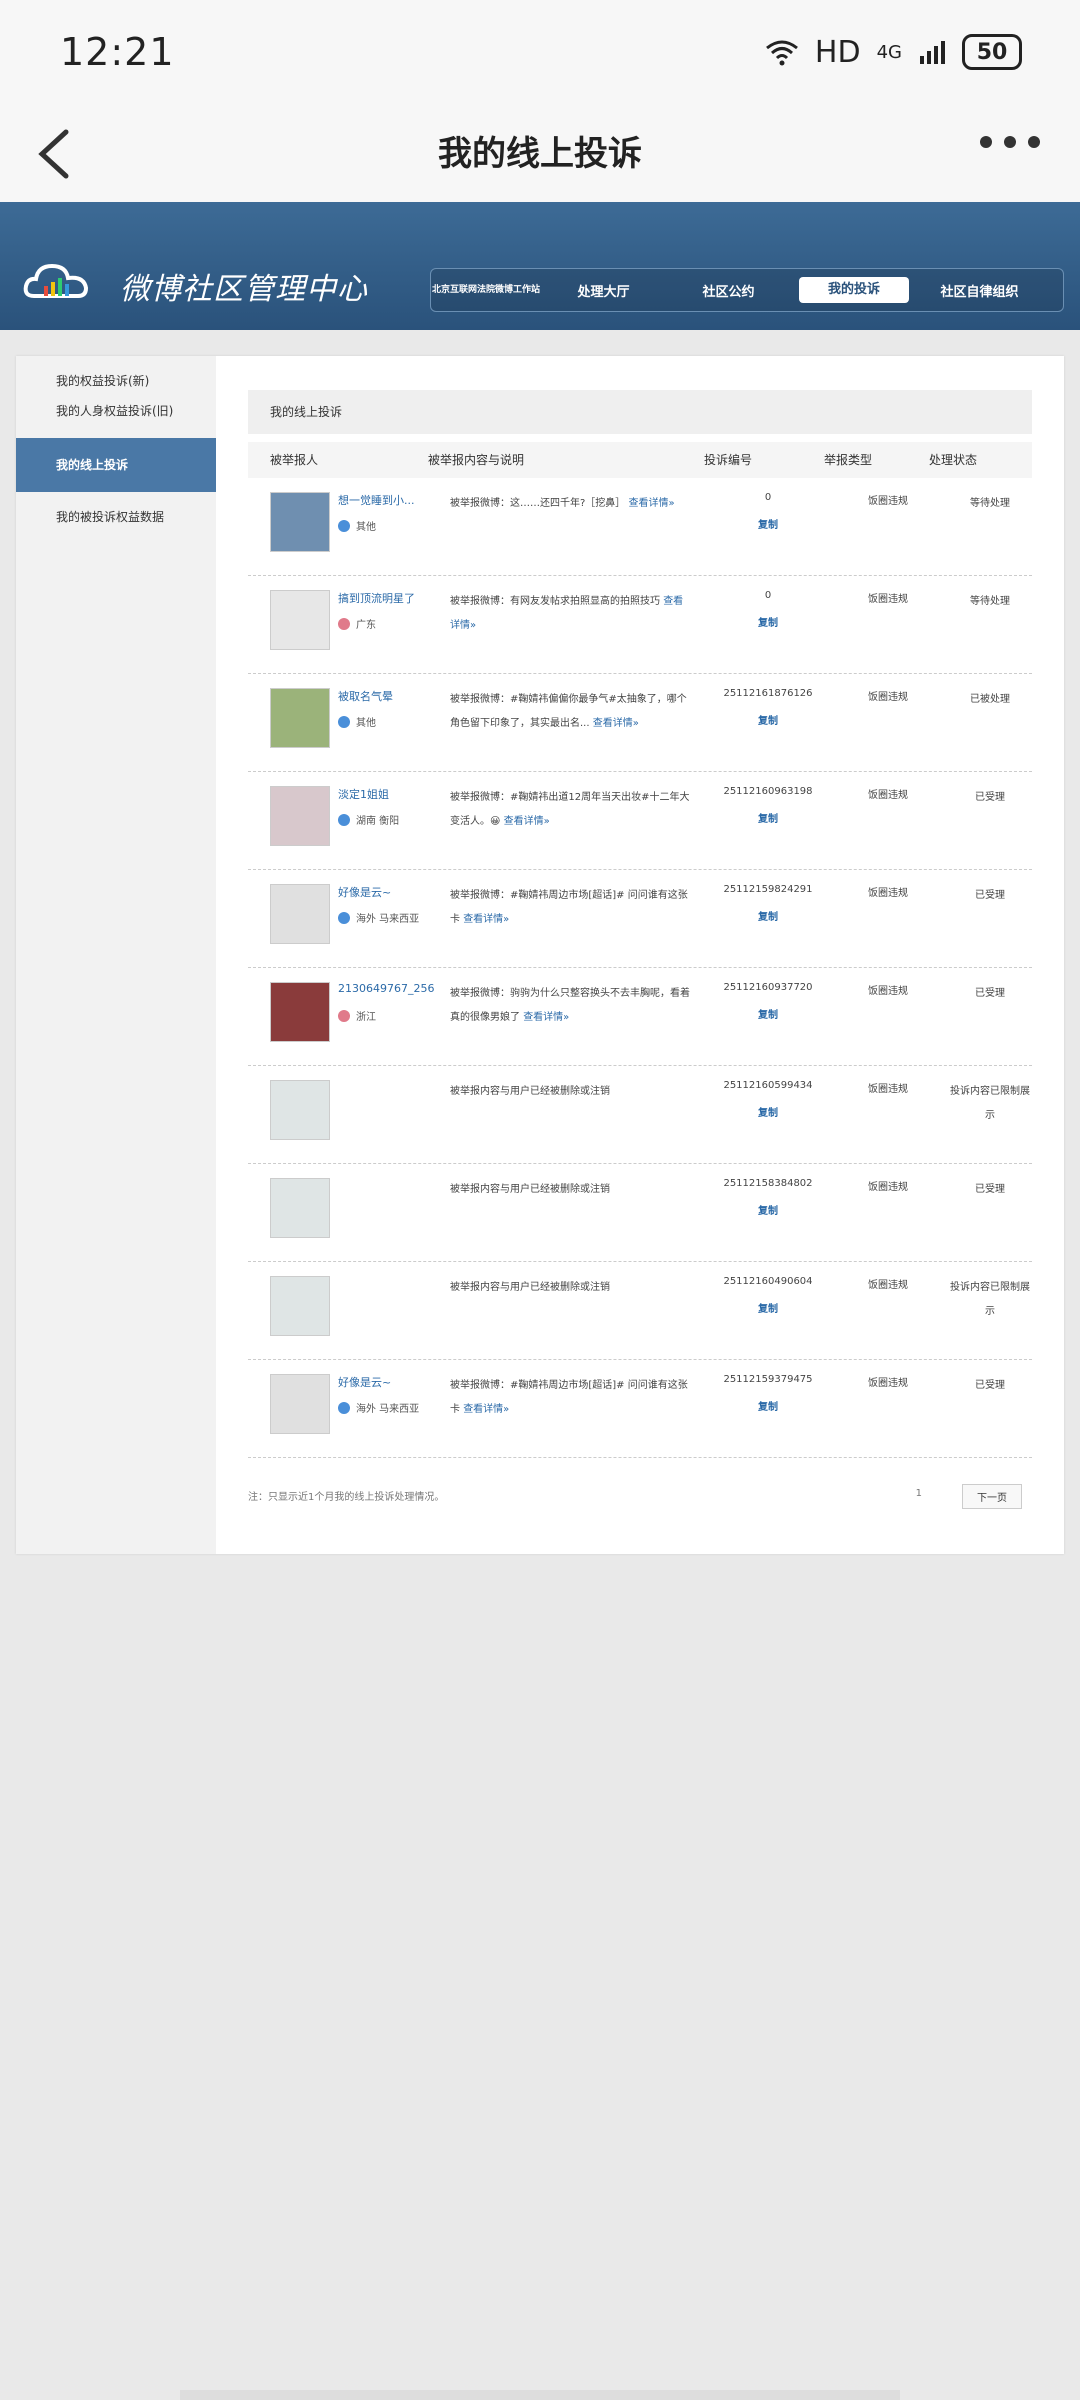 This screenshot has width=1080, height=2400. What do you see at coordinates (990, 503) in the screenshot?
I see `status-badge: 等待处理` at bounding box center [990, 503].